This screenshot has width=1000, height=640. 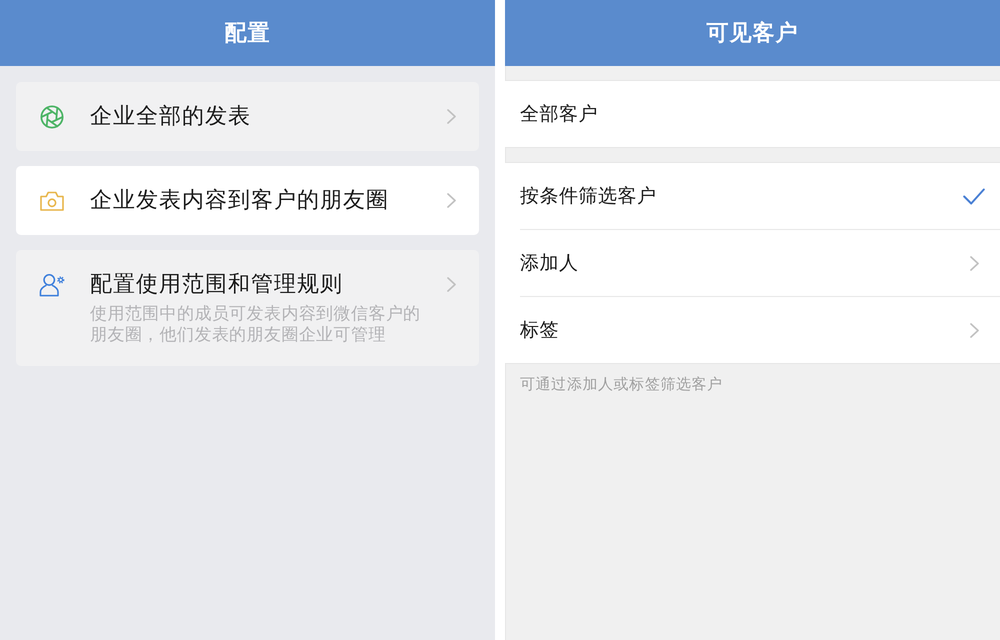 I want to click on aperture-icon, so click(x=52, y=116).